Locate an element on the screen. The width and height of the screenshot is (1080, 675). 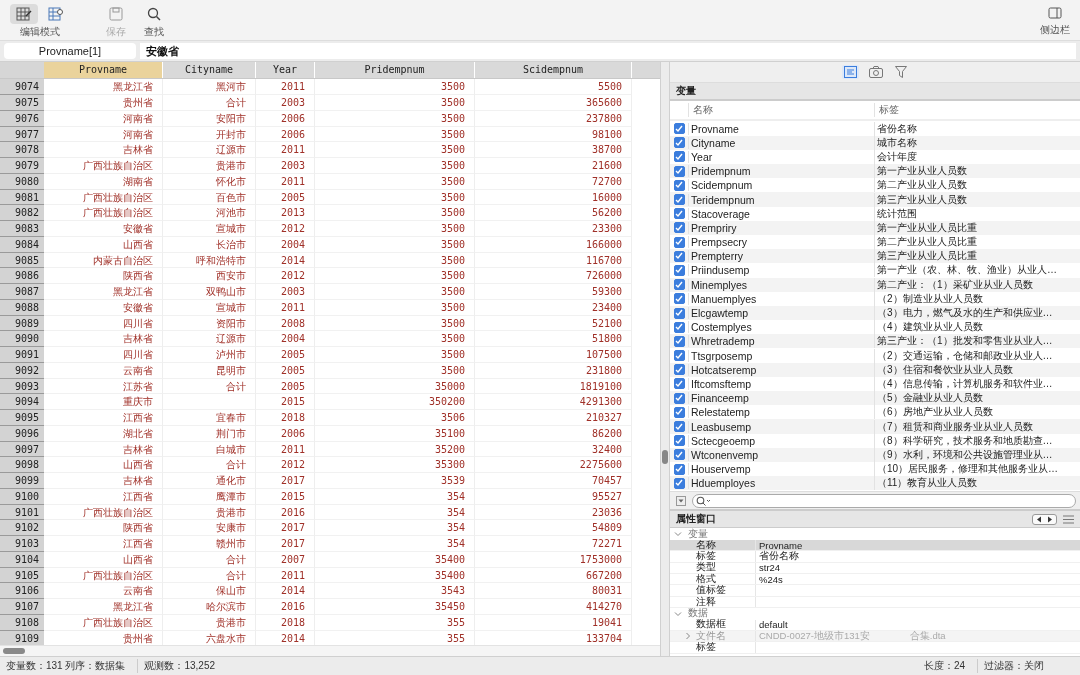
property-row: 名称 Provname is located at coordinates (875, 545).